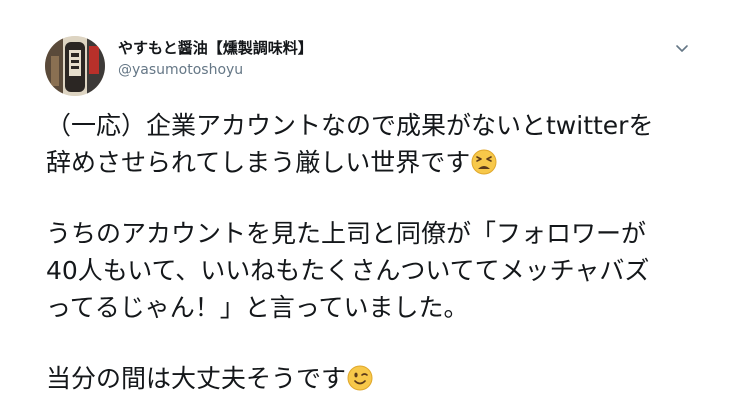  Describe the element at coordinates (180, 70) in the screenshot. I see `author-handle: @yasumotoshoyu` at that location.